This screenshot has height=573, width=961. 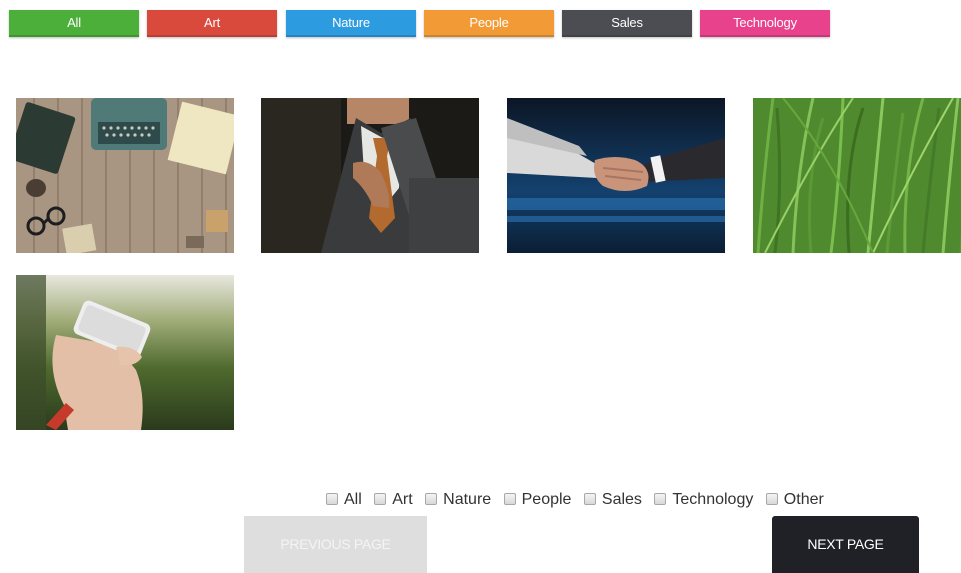 I want to click on smartphone-hand-photo, so click(x=125, y=352).